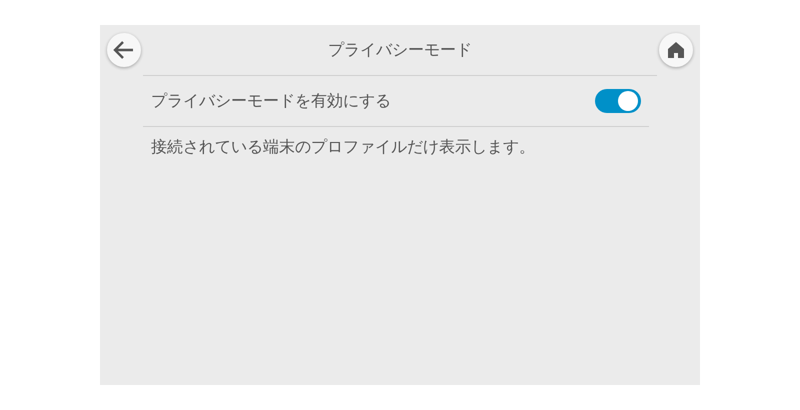  What do you see at coordinates (618, 101) in the screenshot?
I see `toggle-switch` at bounding box center [618, 101].